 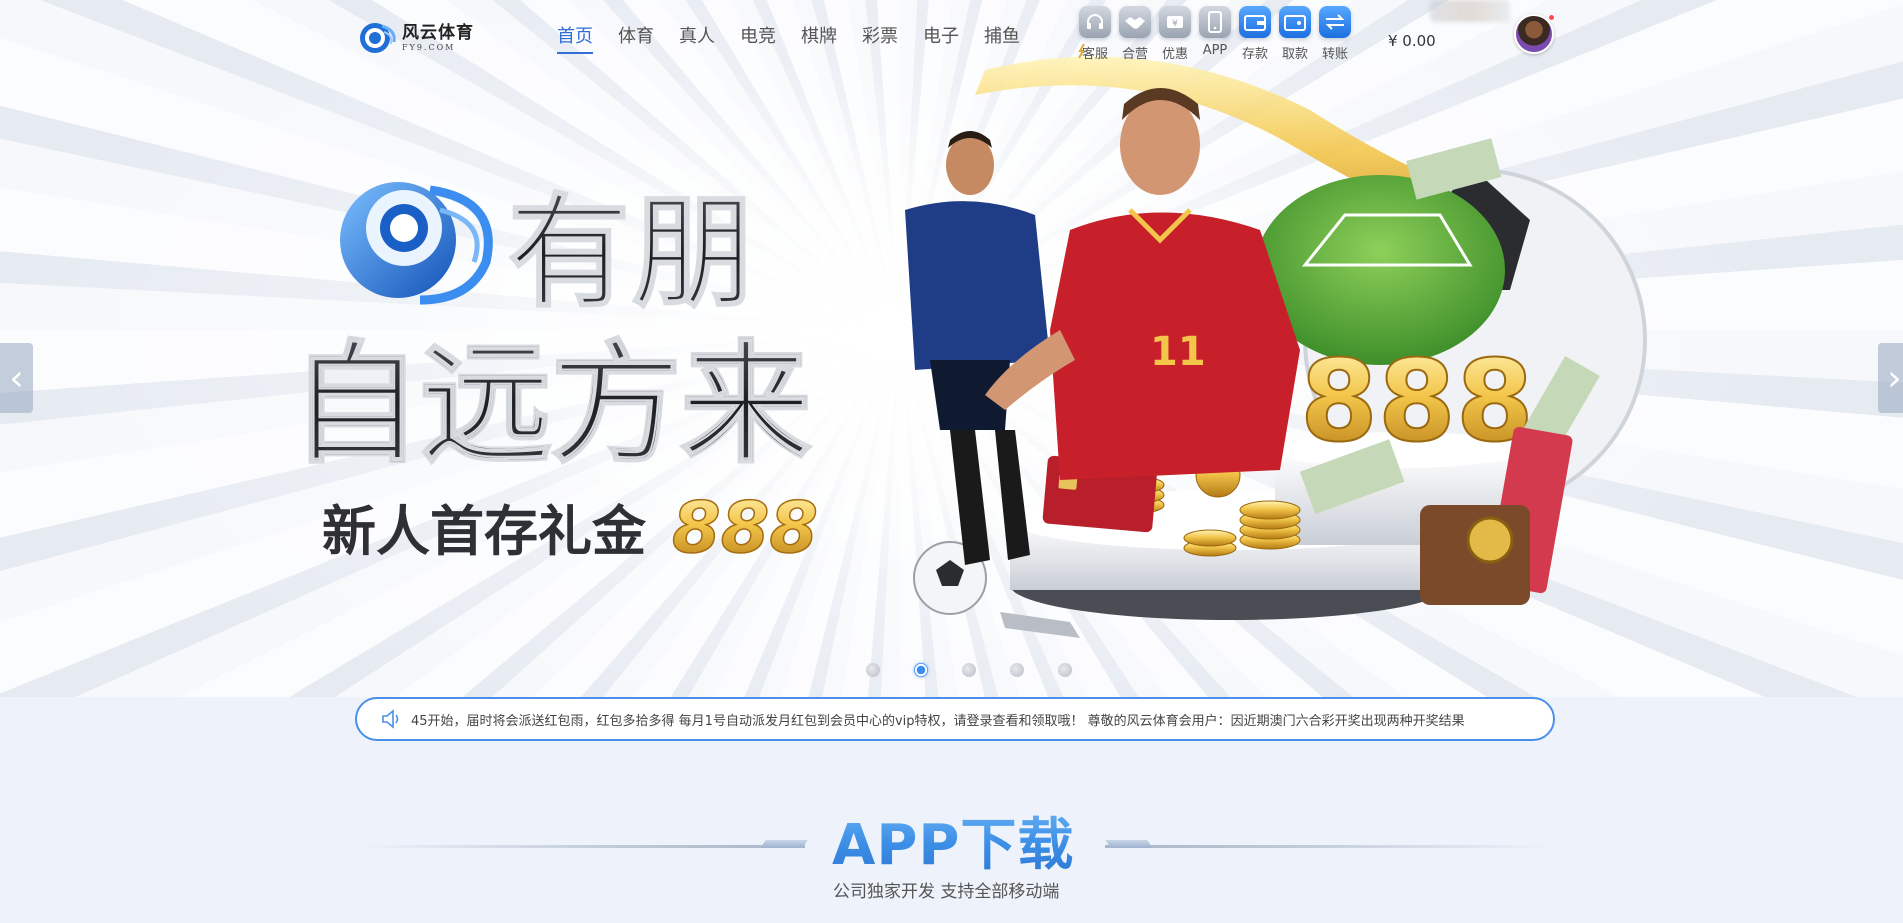 I want to click on banner-prev-button: ‹, so click(x=16, y=378).